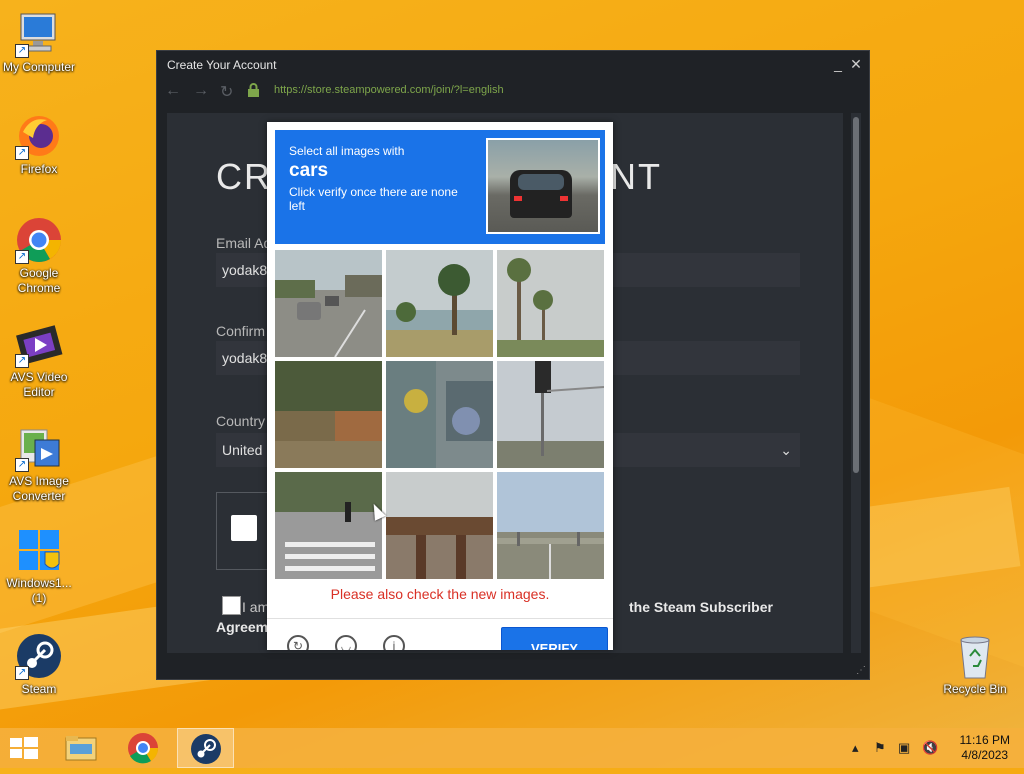 The width and height of the screenshot is (1024, 774). I want to click on desktop-icon-recycle-bin: Recycle Bin, so click(975, 664).